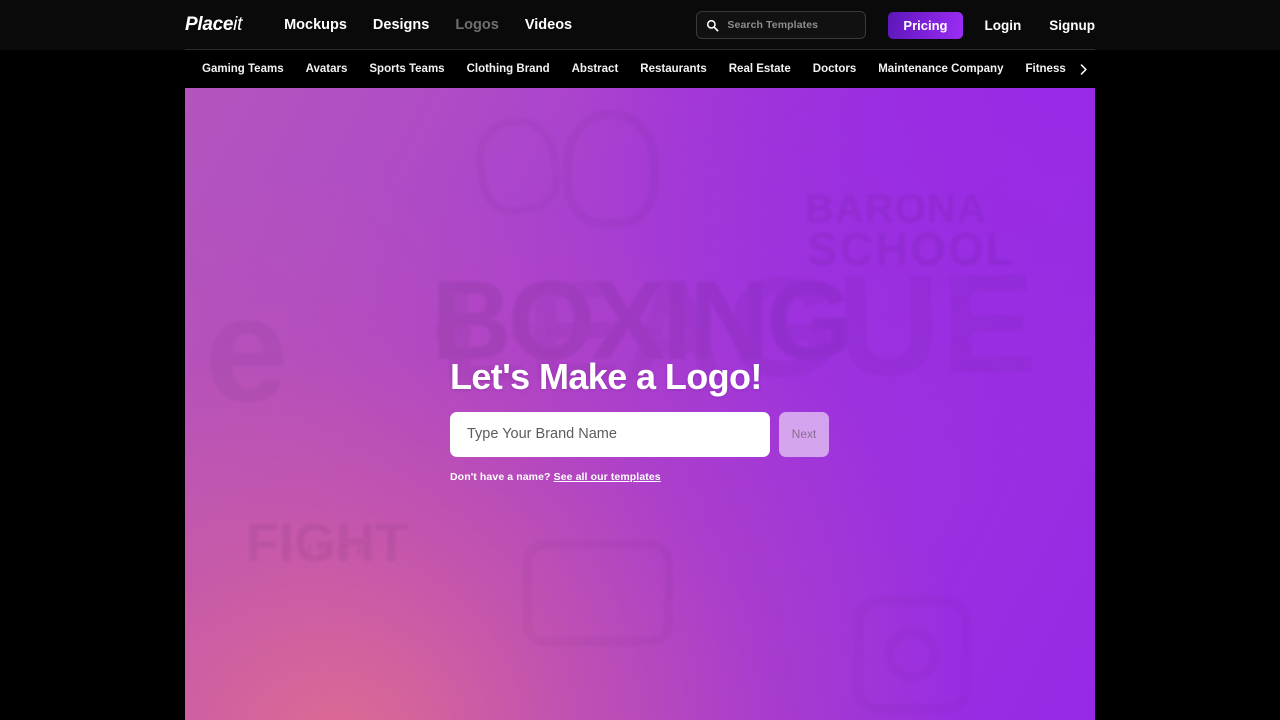 The image size is (1280, 720). What do you see at coordinates (247, 349) in the screenshot?
I see `art-text-letter: e` at bounding box center [247, 349].